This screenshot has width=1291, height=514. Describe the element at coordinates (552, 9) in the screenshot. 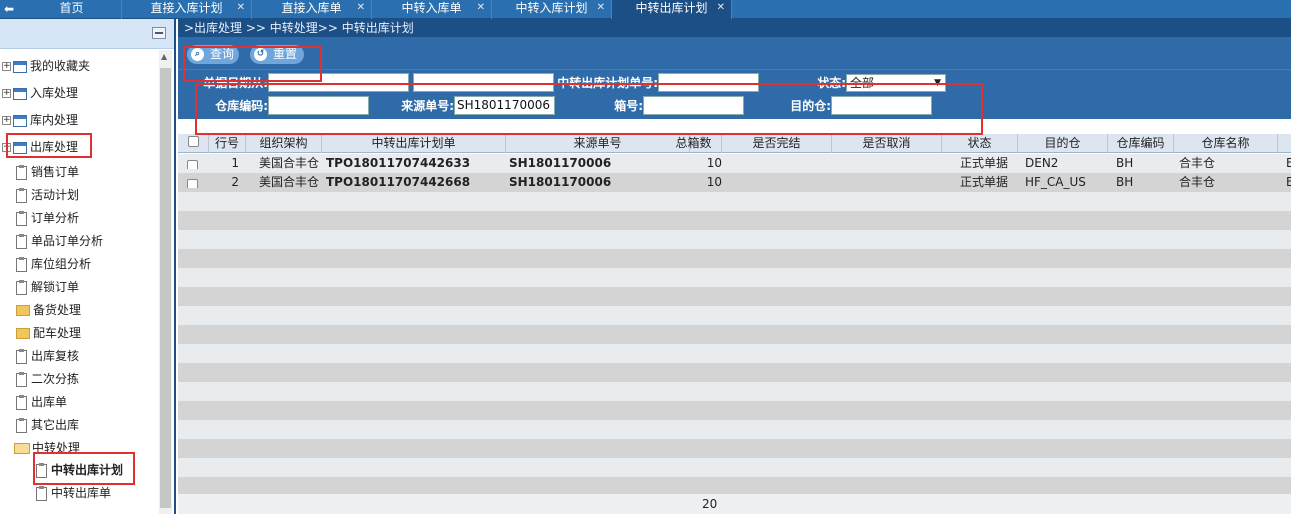

I see `tab-transfer-inbound-plan: 中转入库计划 ✕` at that location.